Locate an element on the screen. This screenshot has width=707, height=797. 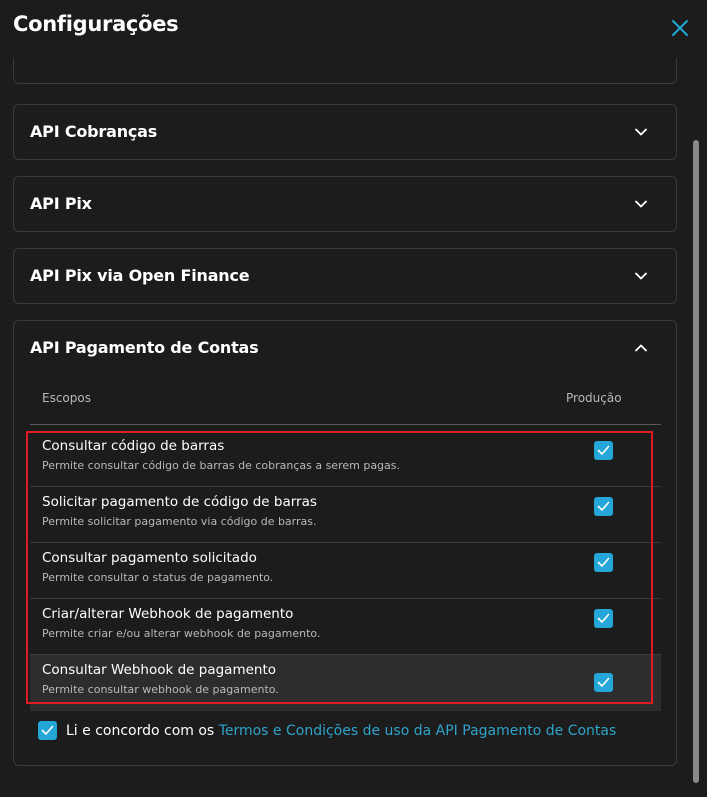
close-icon is located at coordinates (680, 28).